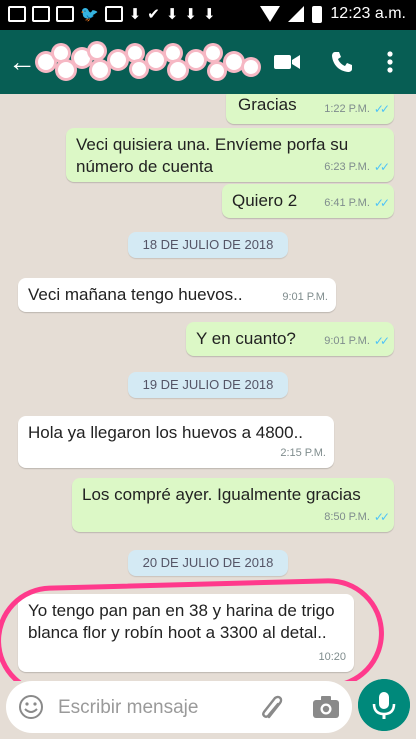  I want to click on contact-name-redacted, so click(149, 62).